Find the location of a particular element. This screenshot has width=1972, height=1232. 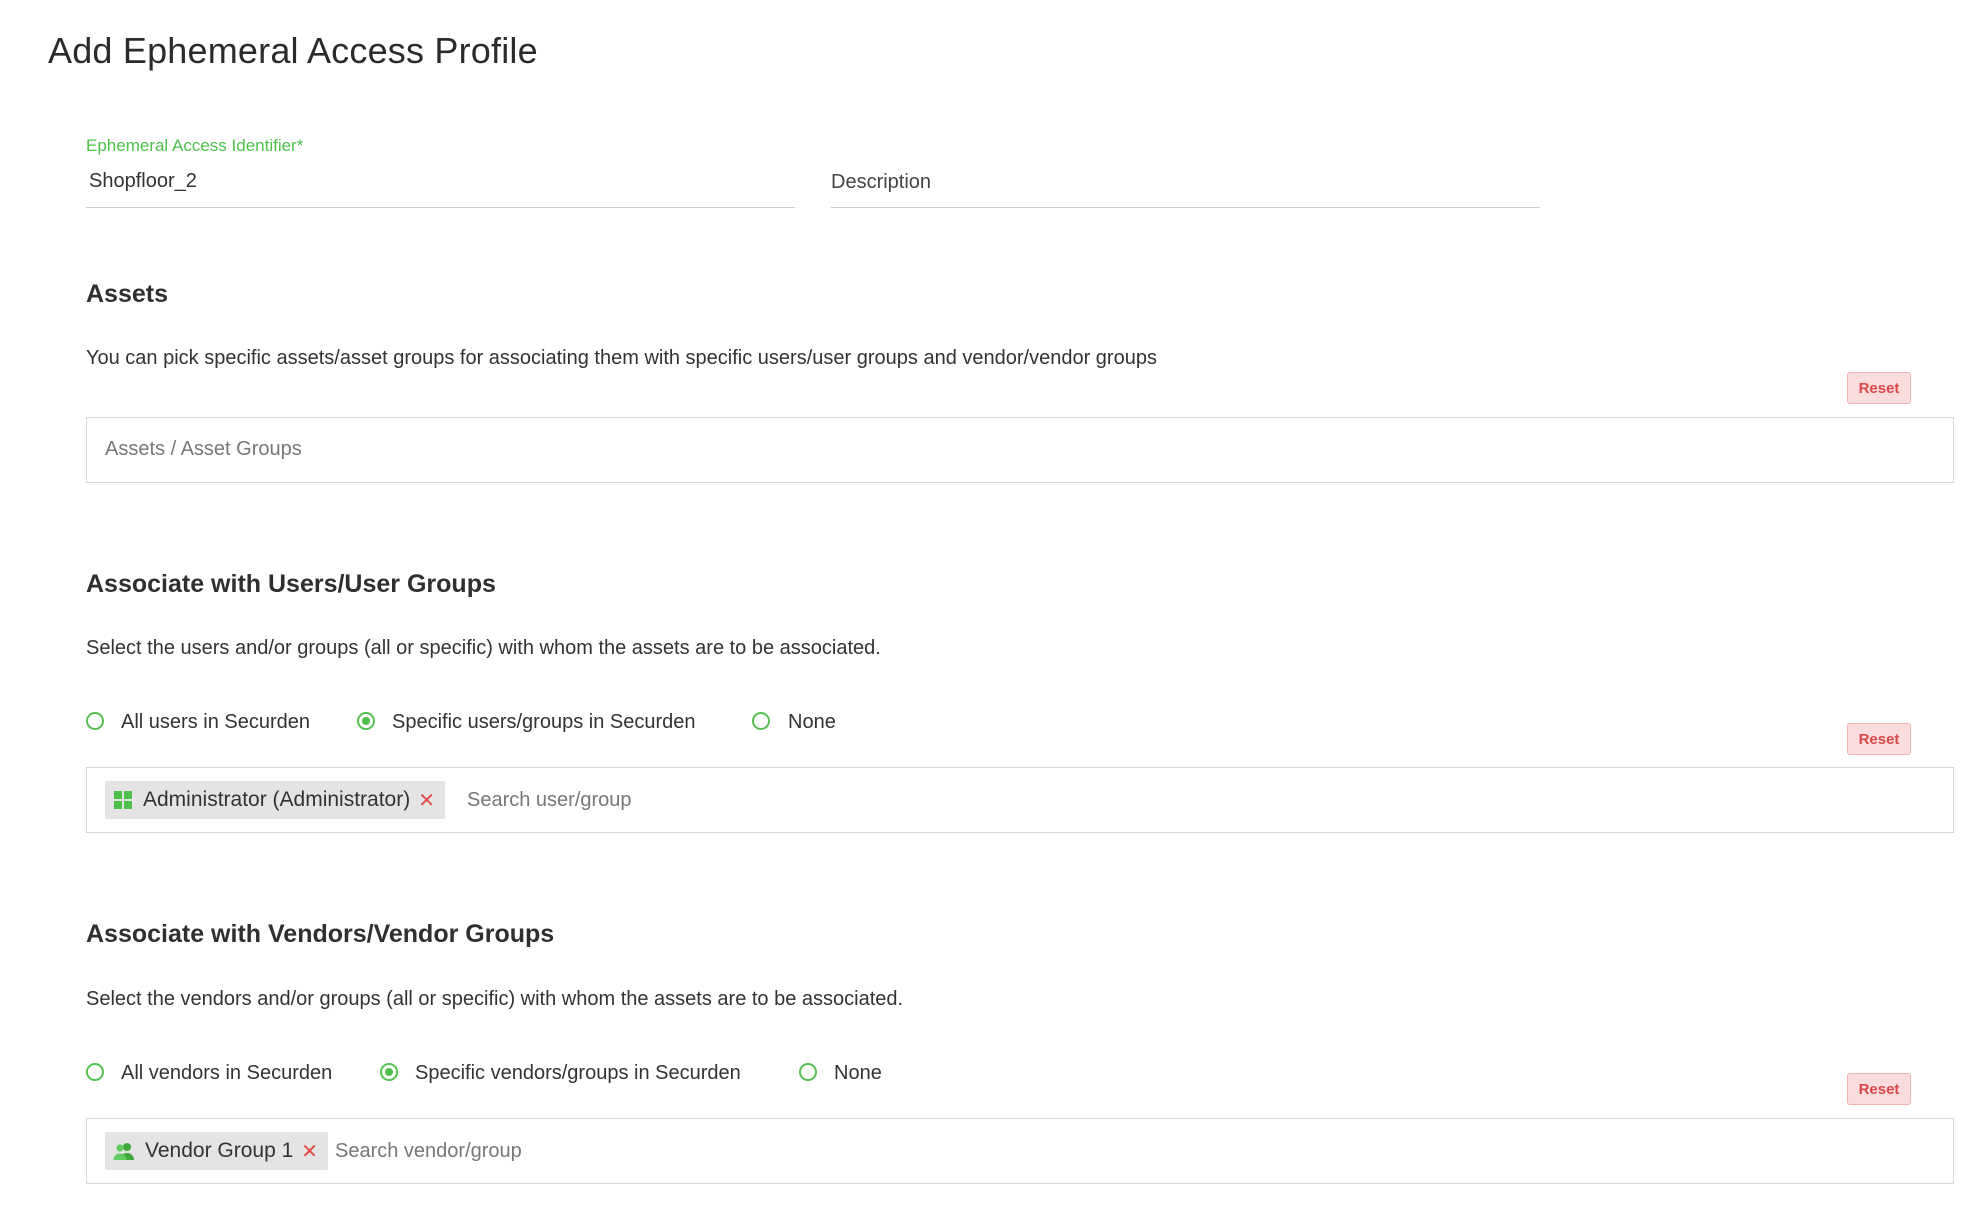

description-underline is located at coordinates (1185, 207).